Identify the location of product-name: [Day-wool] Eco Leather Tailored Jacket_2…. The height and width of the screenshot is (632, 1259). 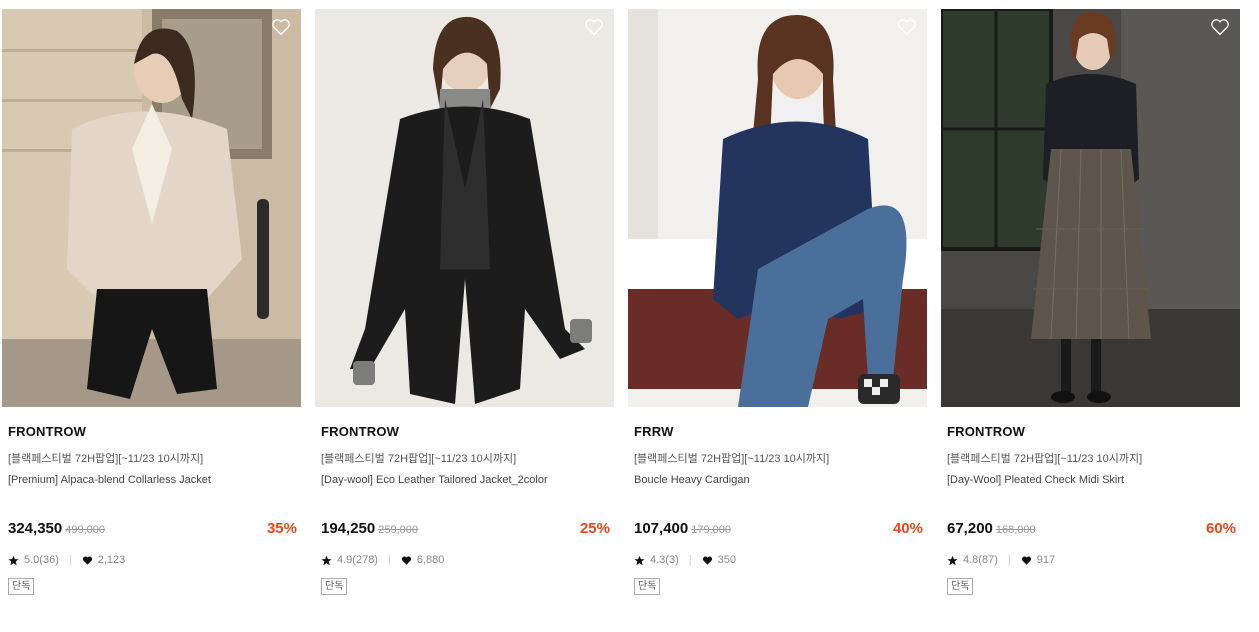
(467, 481).